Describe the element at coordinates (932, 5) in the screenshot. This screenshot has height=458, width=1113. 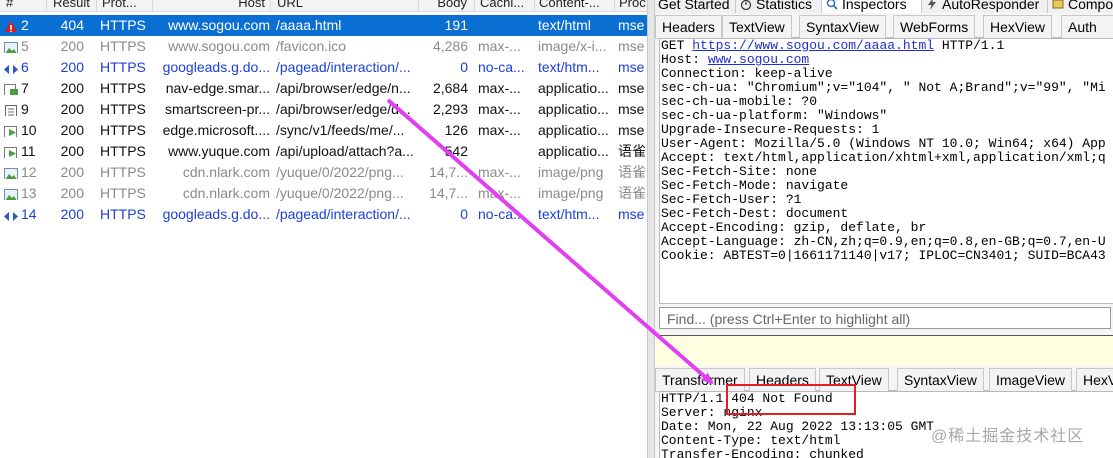
I see `lightning-icon` at that location.